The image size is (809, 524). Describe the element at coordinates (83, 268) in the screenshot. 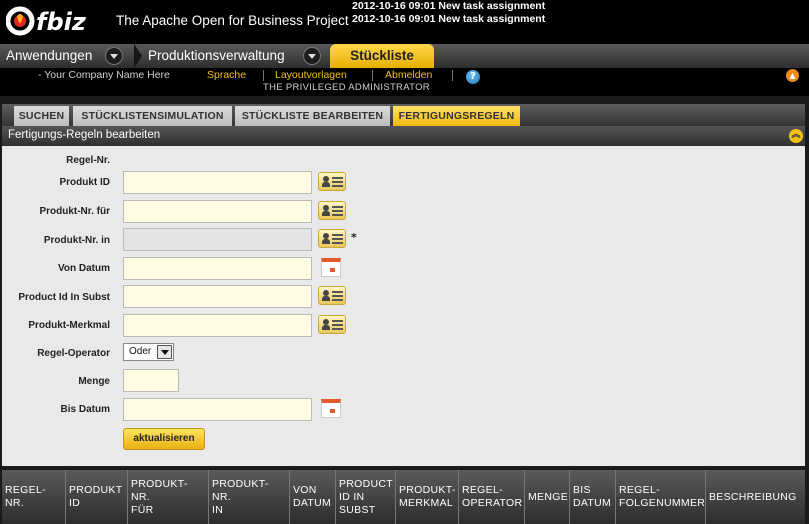

I see `label-von-datum: Von Datum` at that location.